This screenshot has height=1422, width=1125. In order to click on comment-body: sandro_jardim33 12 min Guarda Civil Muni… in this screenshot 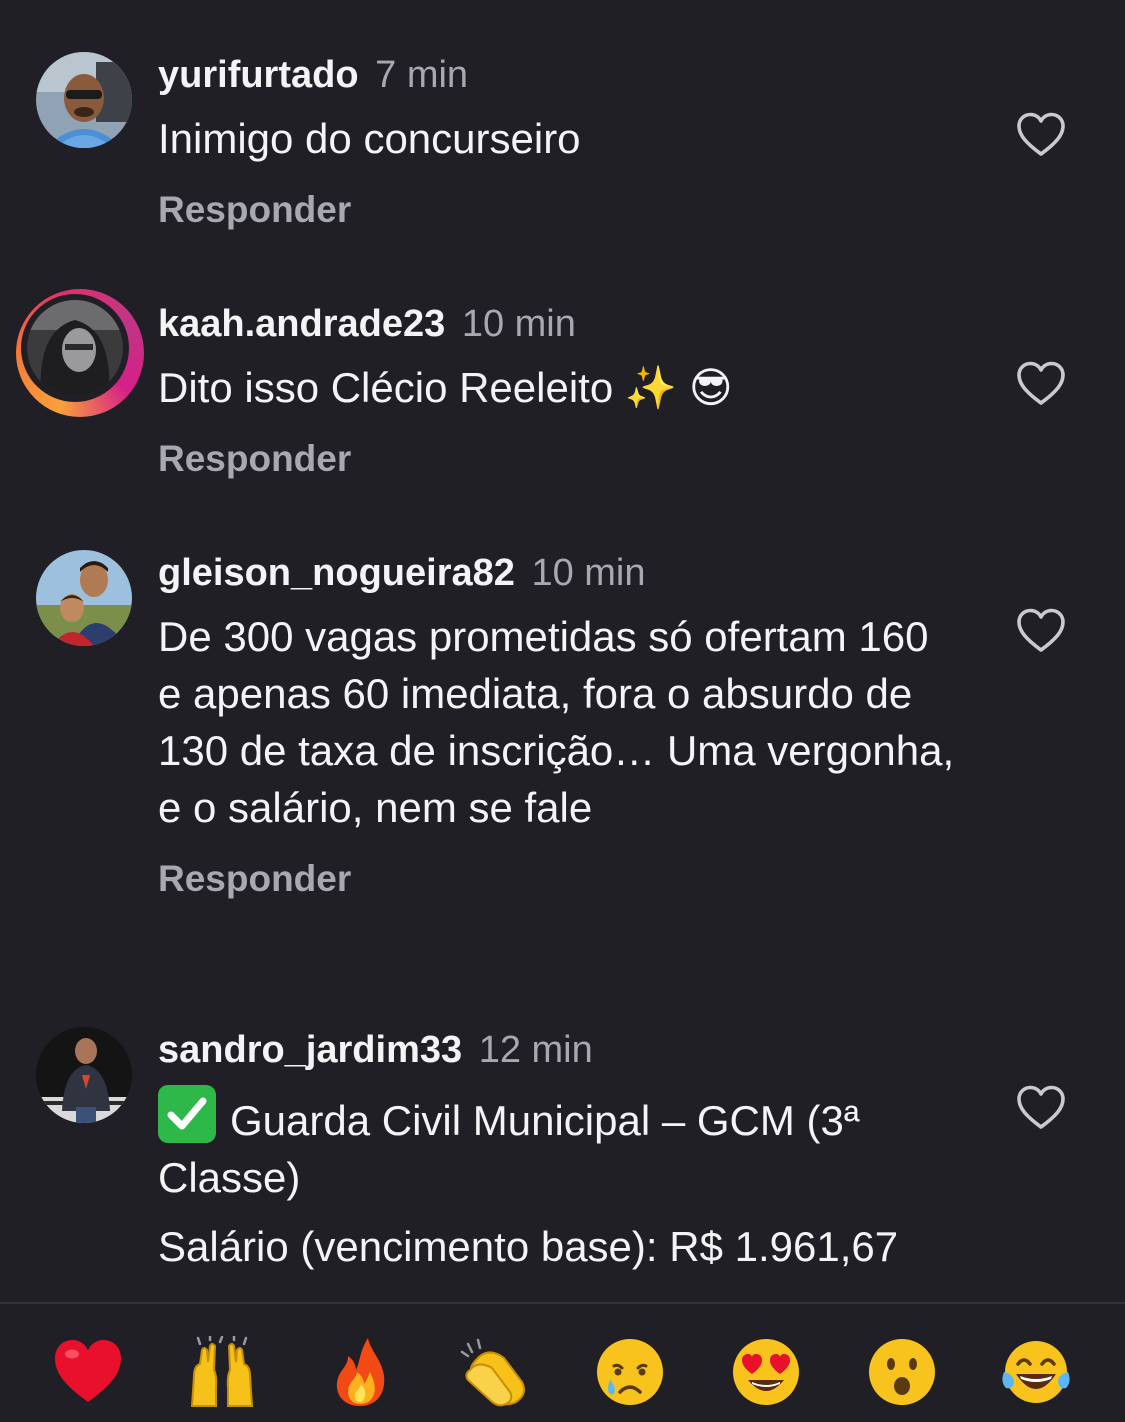, I will do `click(558, 1151)`.